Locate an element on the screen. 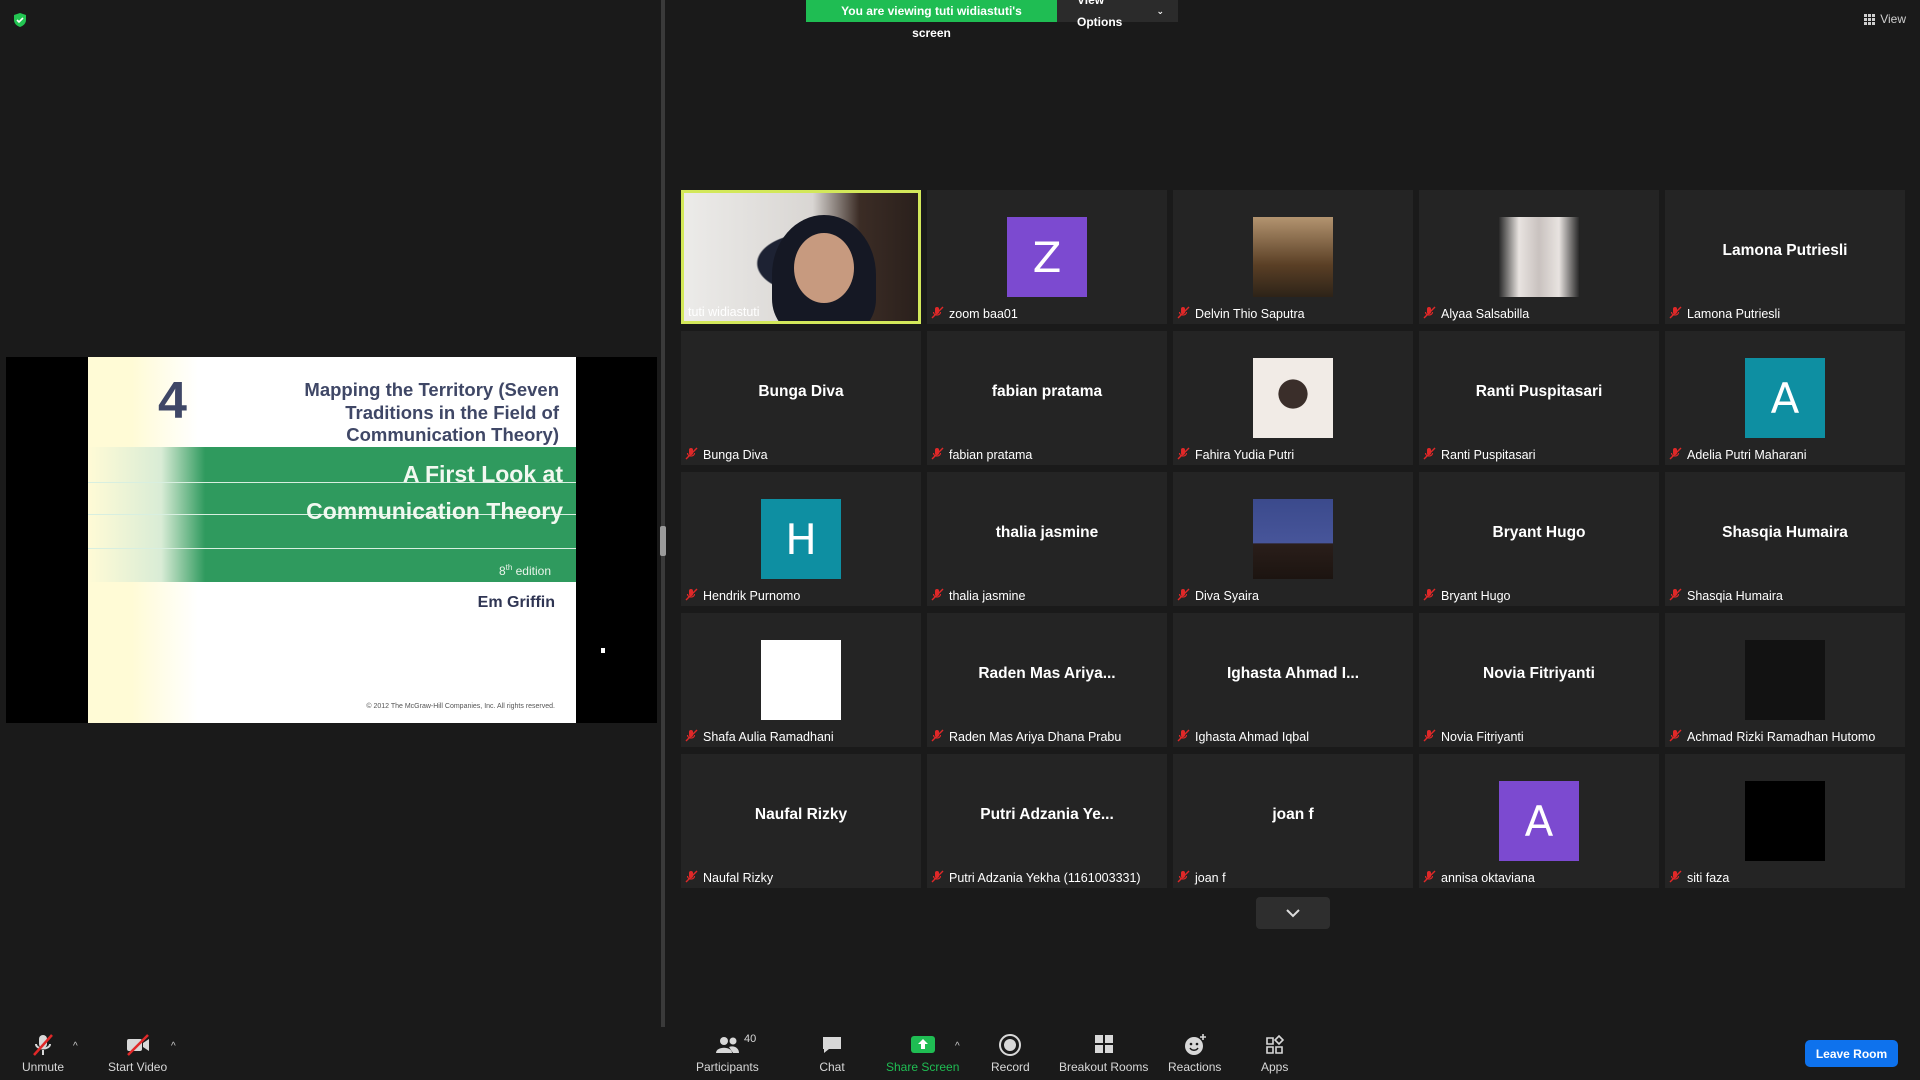 The height and width of the screenshot is (1080, 1920). participant-name: Bunga Diva is located at coordinates (735, 455).